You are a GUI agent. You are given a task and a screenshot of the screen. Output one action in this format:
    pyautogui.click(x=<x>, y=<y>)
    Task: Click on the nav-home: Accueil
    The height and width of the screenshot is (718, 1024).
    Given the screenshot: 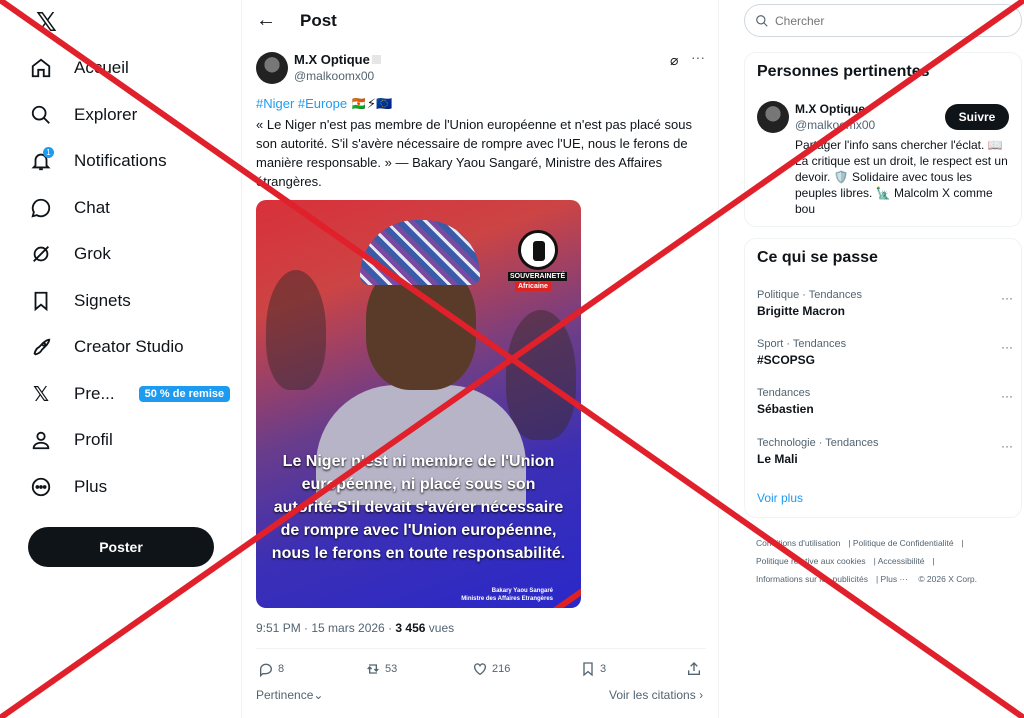 What is the action you would take?
    pyautogui.click(x=78, y=68)
    